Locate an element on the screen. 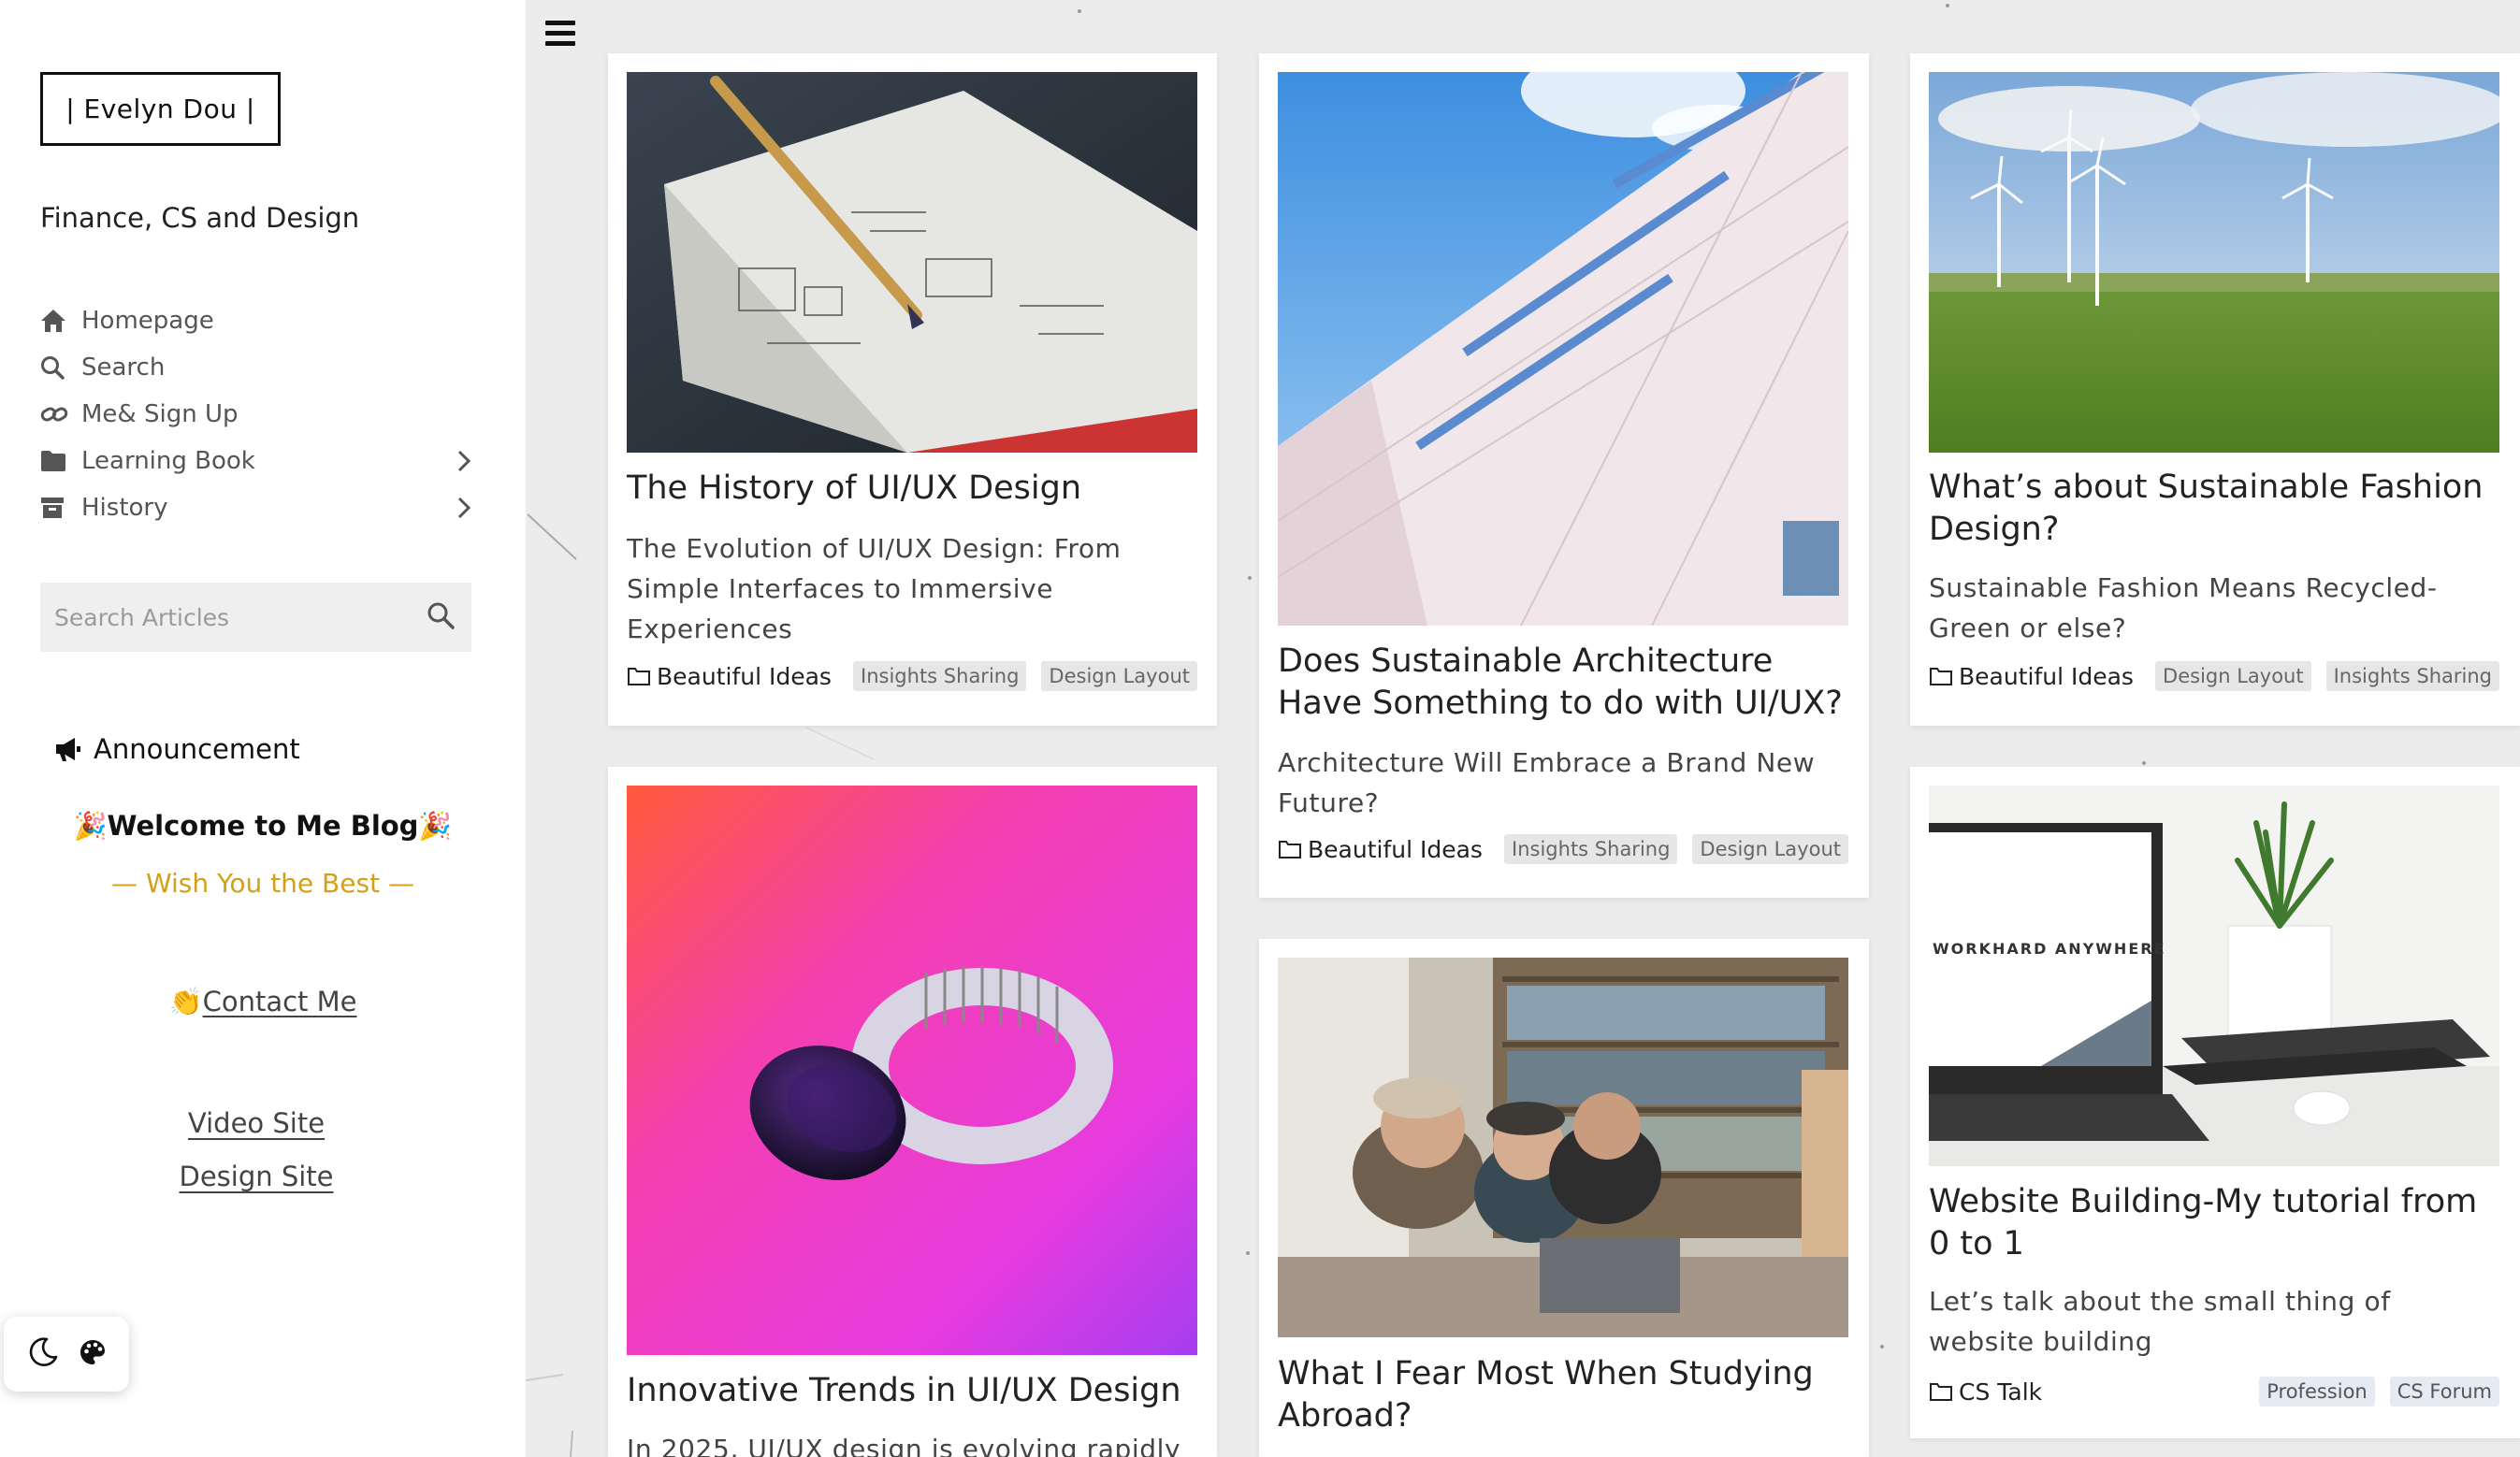 The width and height of the screenshot is (2520, 1457). design-site-link: Design Site is located at coordinates (256, 1176).